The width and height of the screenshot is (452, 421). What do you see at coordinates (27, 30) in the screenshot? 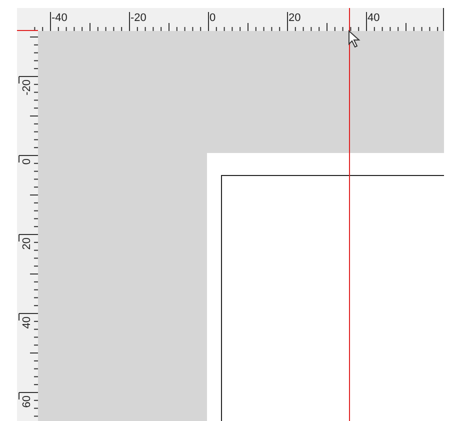
I see `ruler-position-marker` at bounding box center [27, 30].